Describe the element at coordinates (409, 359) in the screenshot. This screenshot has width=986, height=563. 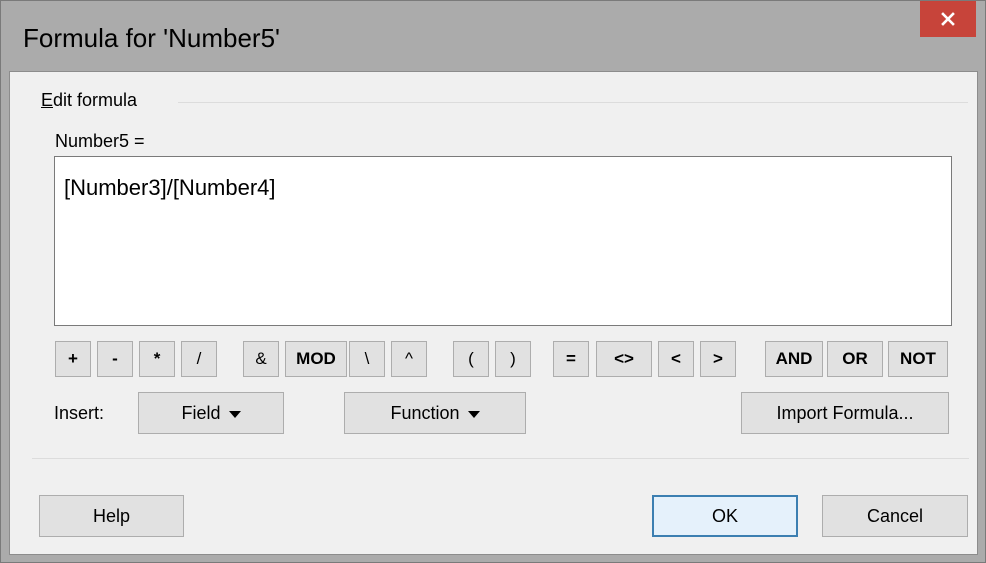
I see `operator-exponent-button: ^` at that location.